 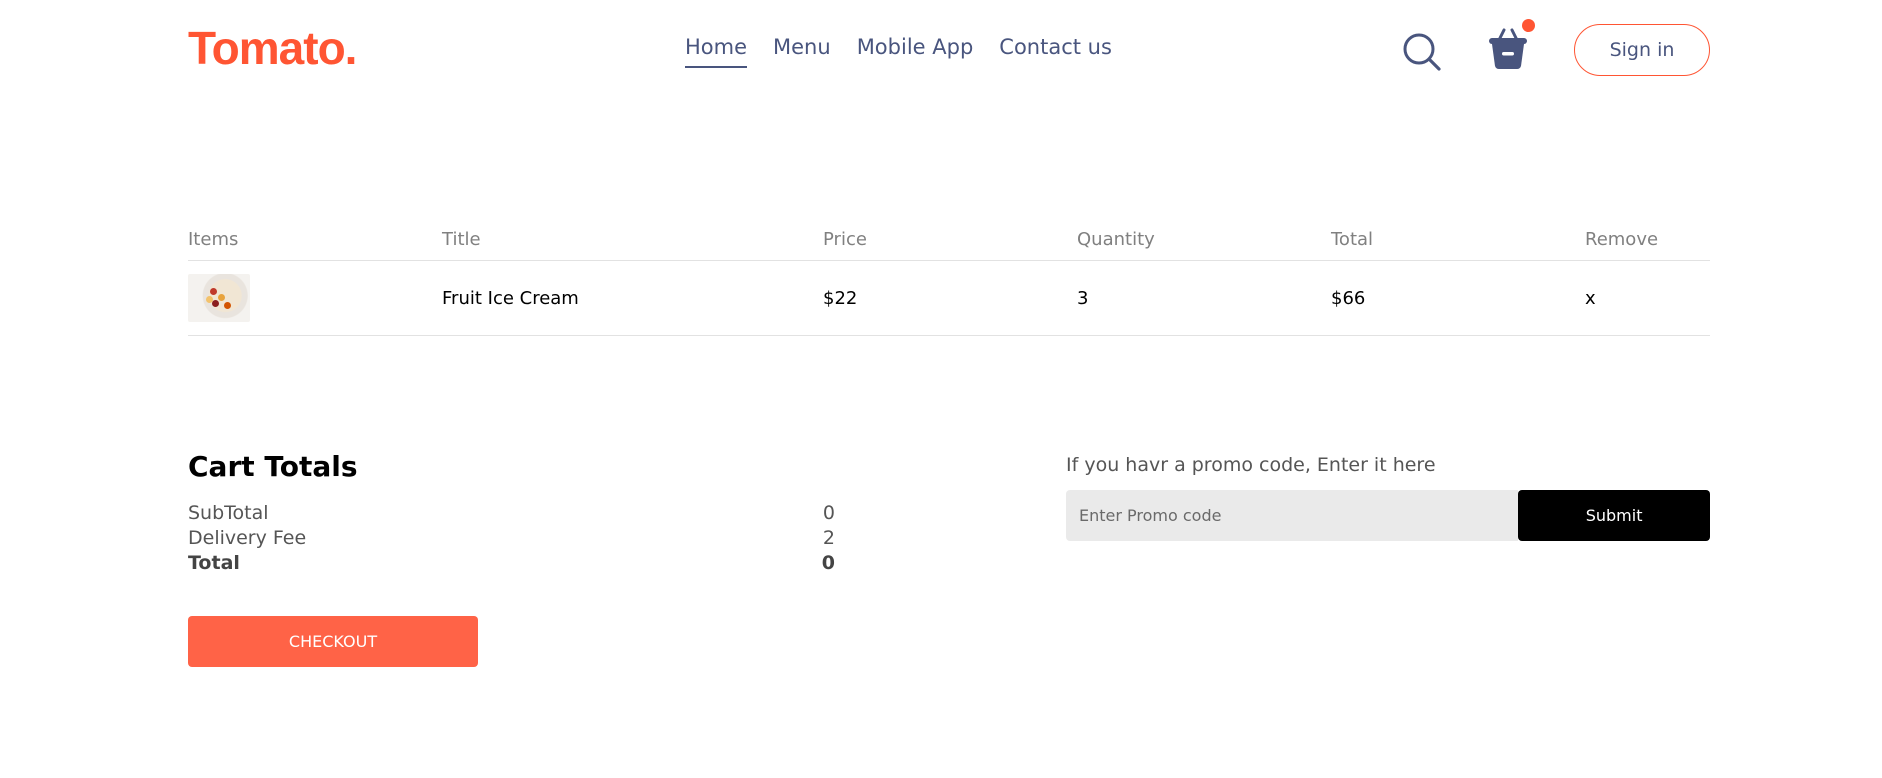 I want to click on search-icon, so click(x=1422, y=52).